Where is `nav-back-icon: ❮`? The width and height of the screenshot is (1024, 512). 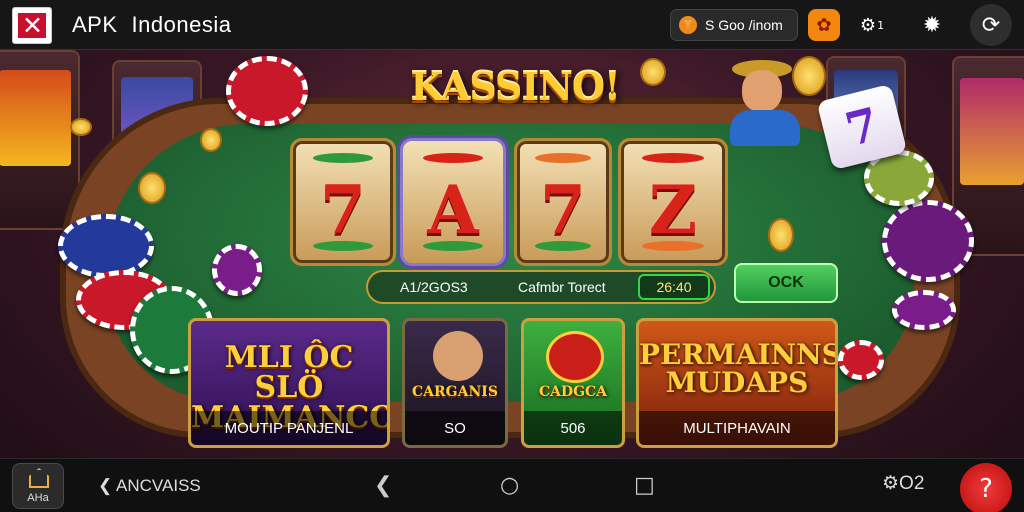
nav-back-icon: ❮ is located at coordinates (383, 485).